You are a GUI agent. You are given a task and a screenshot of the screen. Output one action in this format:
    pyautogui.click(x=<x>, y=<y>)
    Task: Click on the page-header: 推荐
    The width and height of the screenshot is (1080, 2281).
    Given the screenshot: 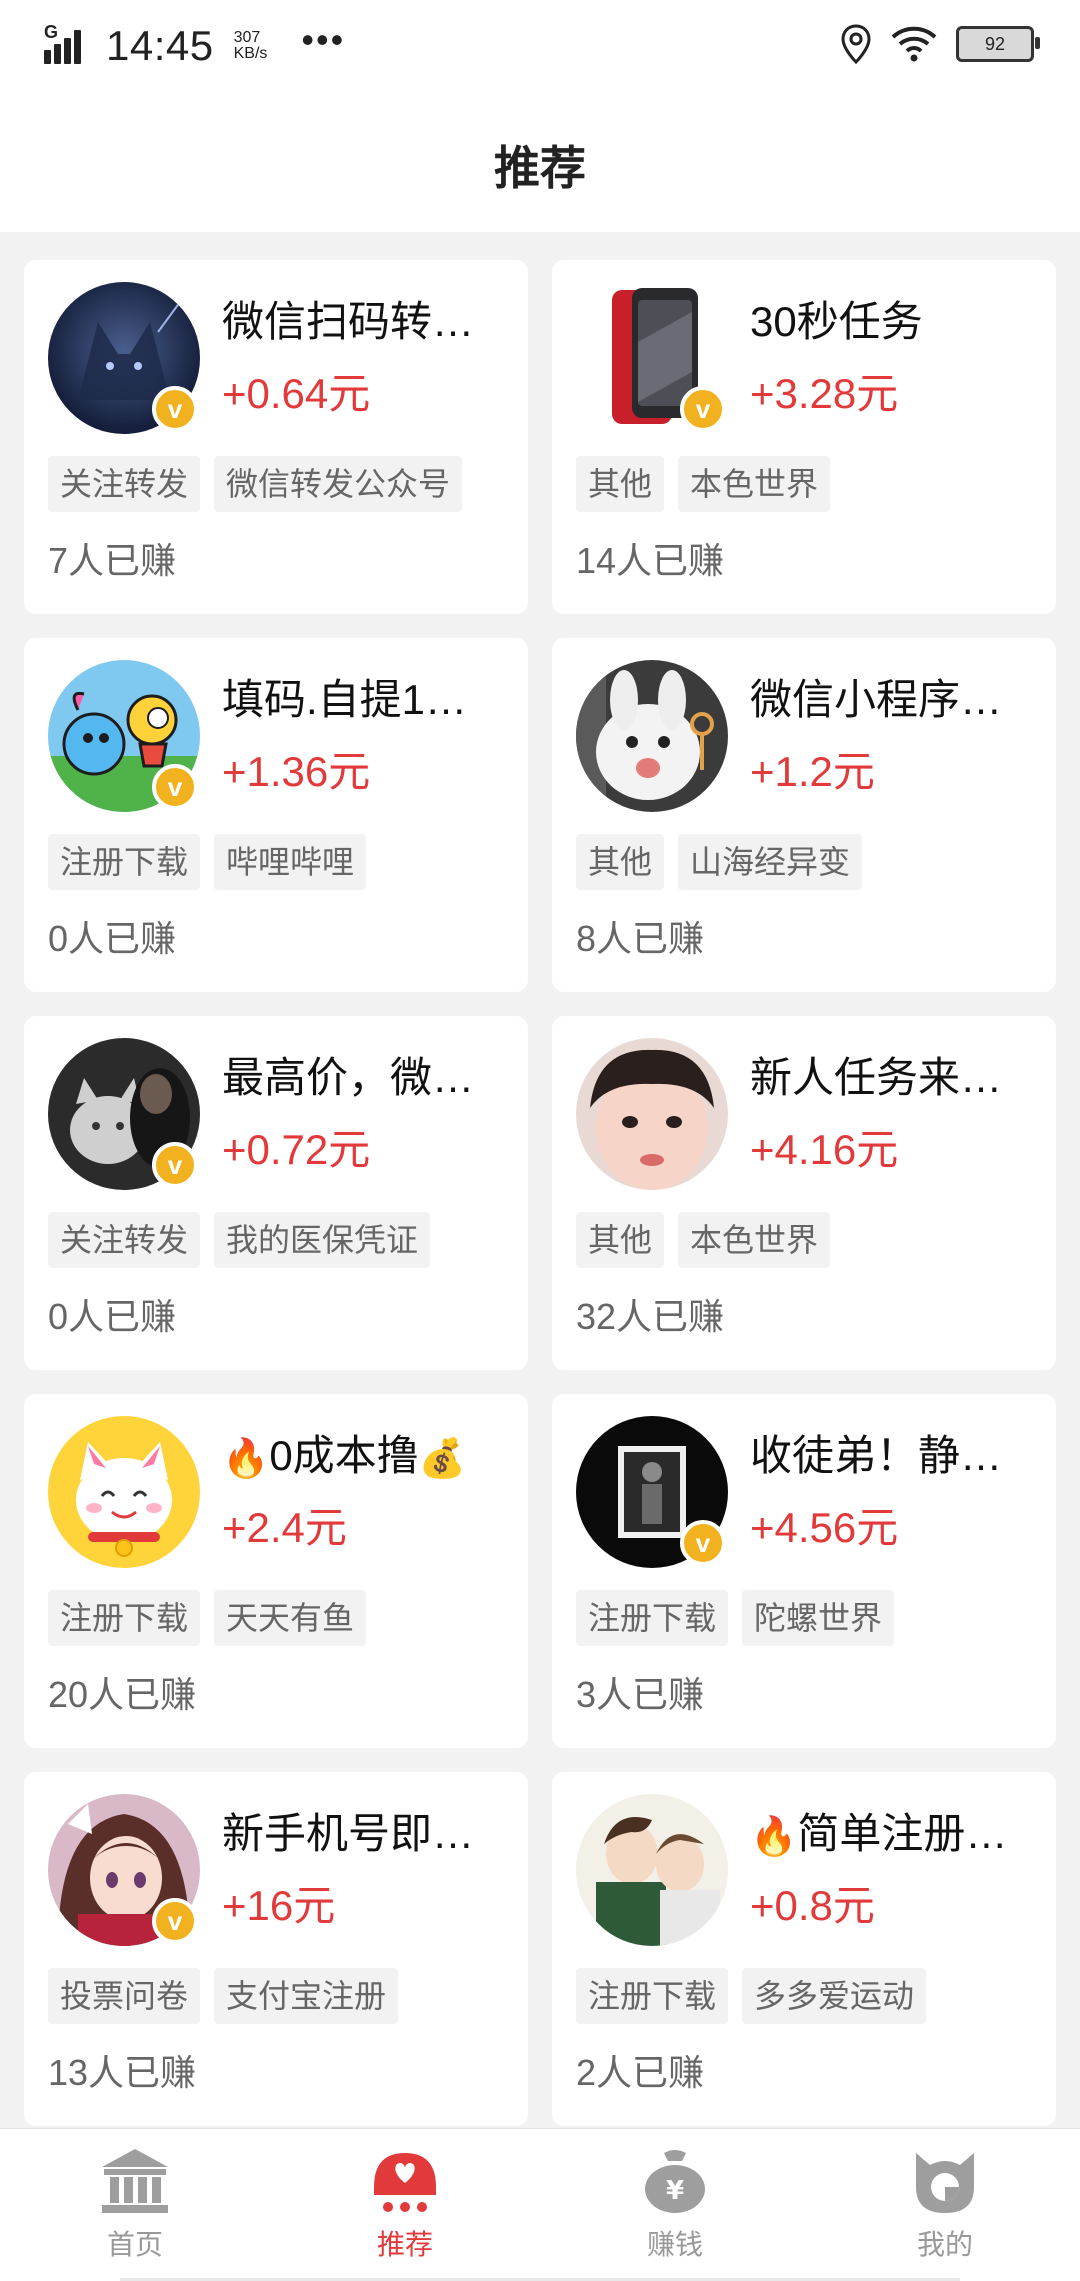 What is the action you would take?
    pyautogui.click(x=540, y=160)
    